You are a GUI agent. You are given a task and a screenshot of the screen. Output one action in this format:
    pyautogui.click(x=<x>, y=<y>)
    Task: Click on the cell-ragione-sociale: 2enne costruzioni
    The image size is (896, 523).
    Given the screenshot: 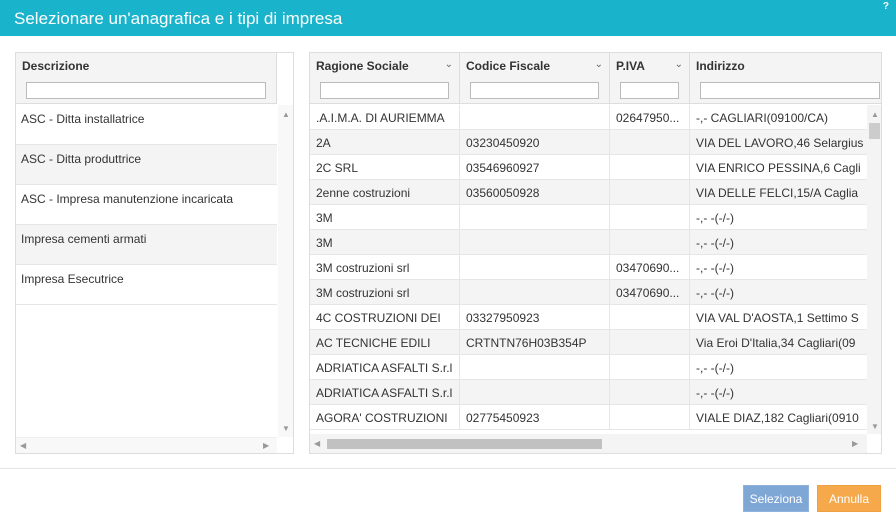 What is the action you would take?
    pyautogui.click(x=385, y=192)
    